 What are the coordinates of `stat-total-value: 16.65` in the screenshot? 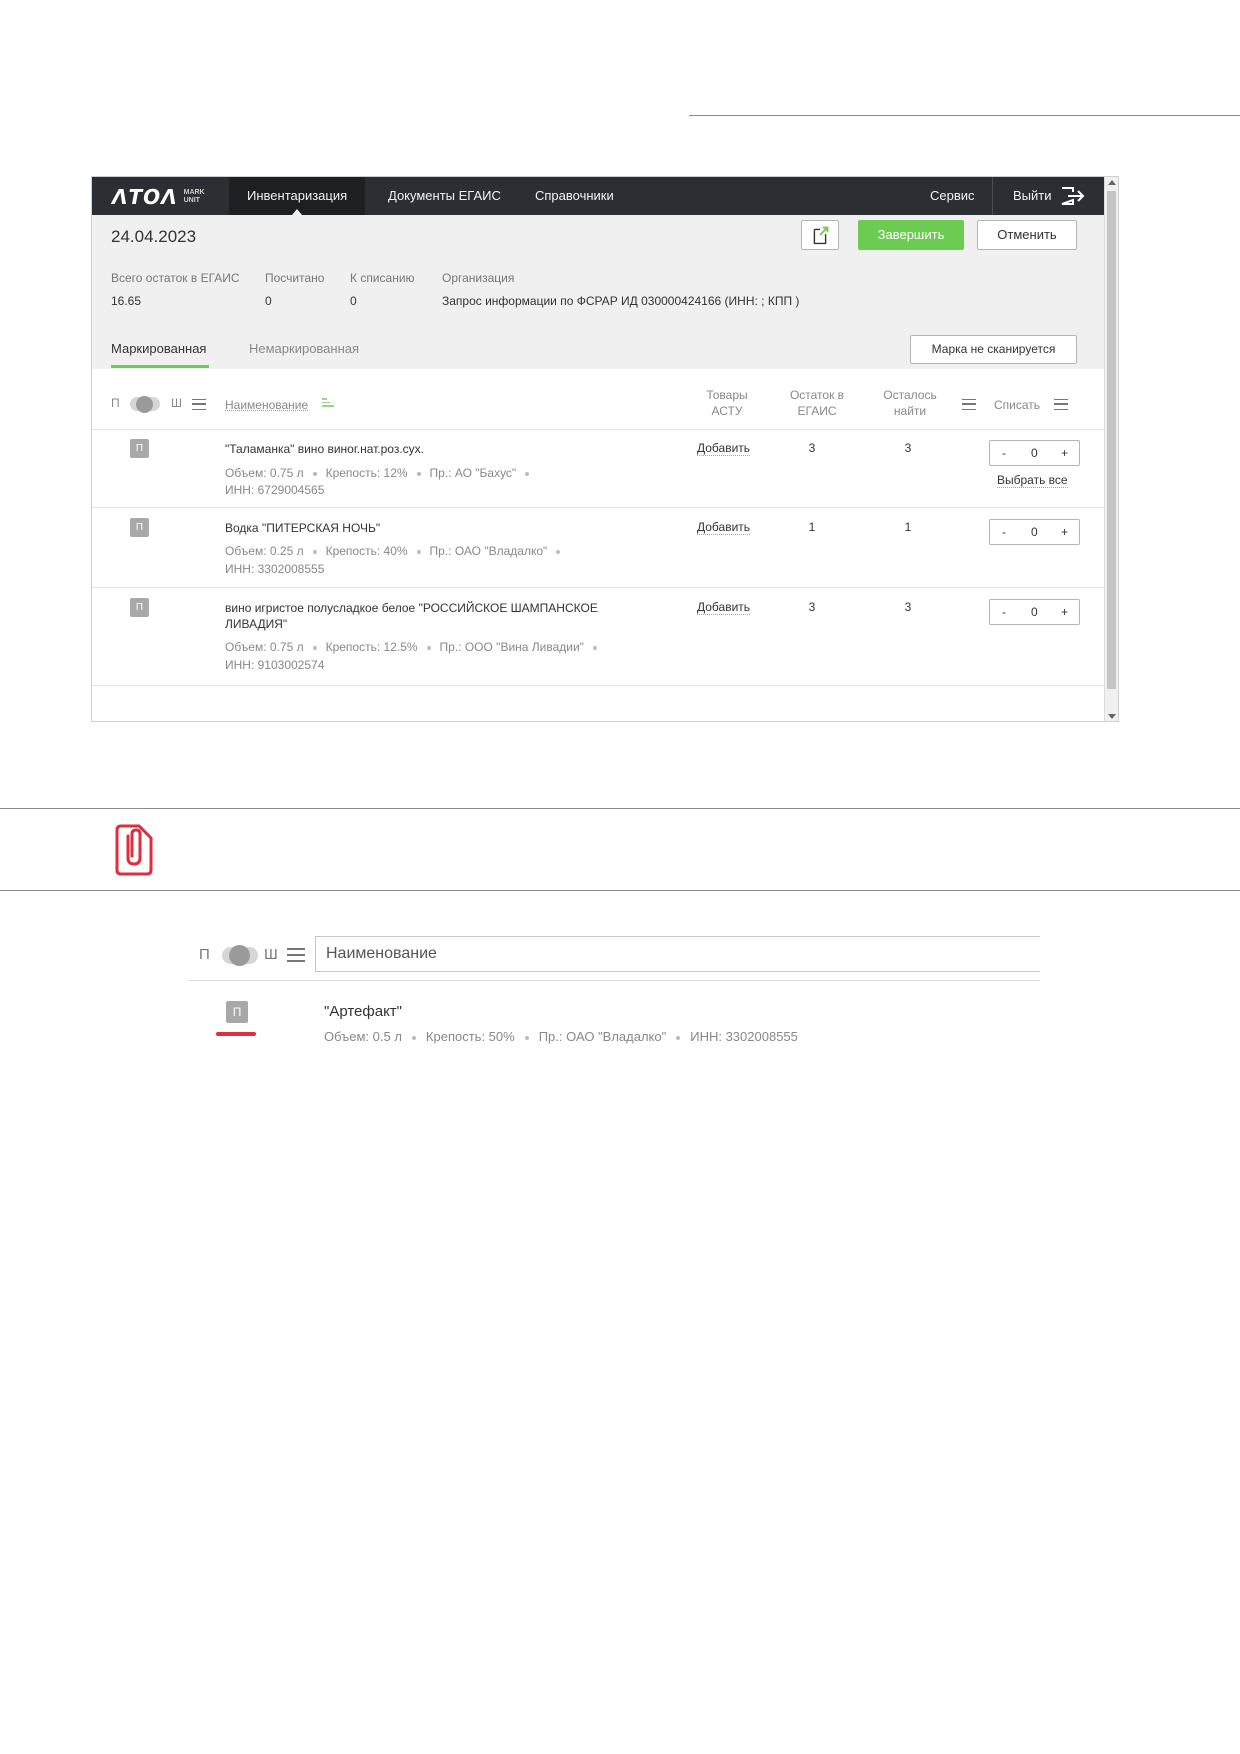 It's located at (126, 301).